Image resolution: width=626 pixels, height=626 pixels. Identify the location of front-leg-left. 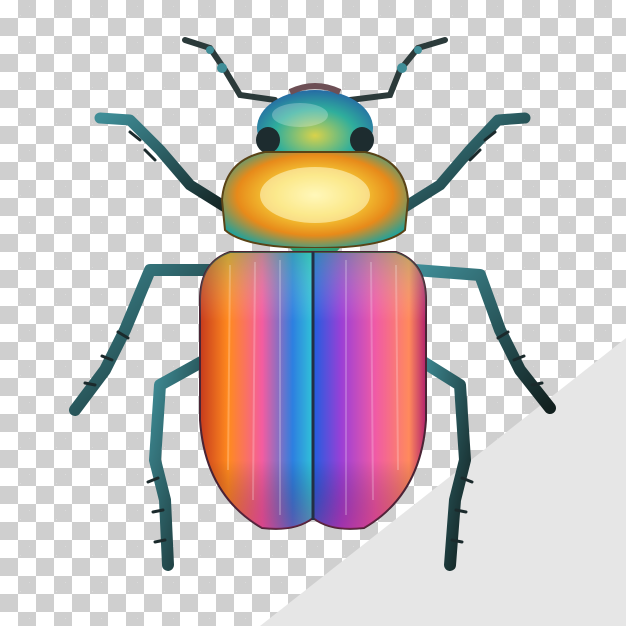
(165, 164).